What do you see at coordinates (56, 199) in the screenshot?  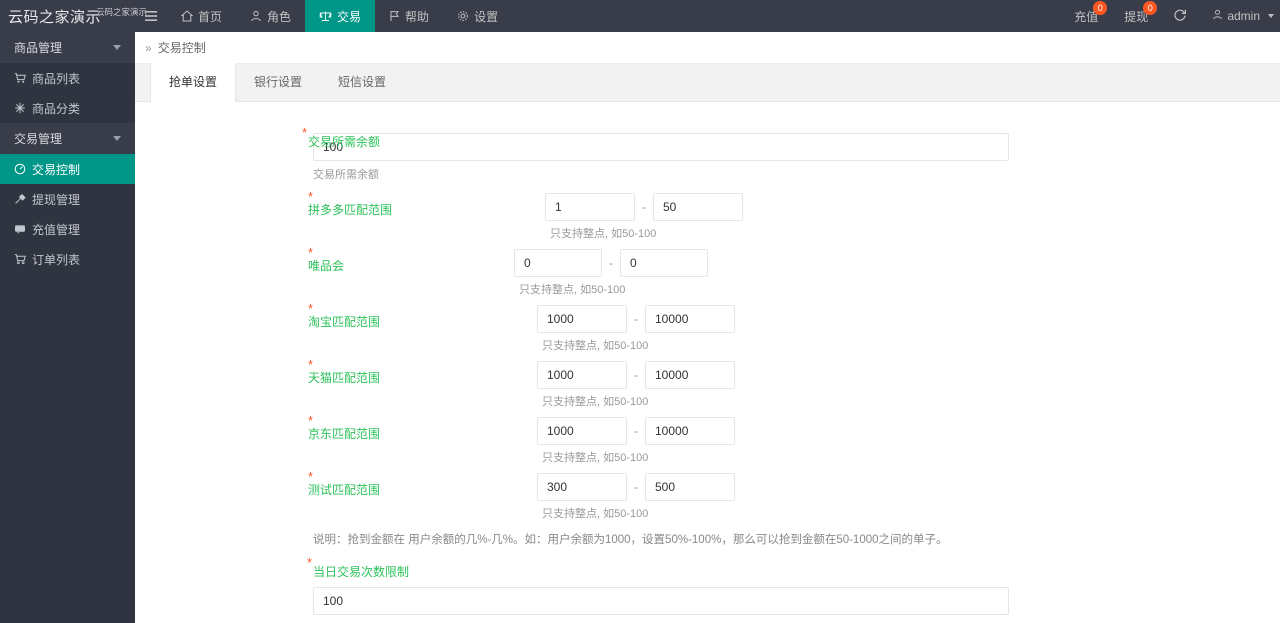 I see `sidebar-item-withdraw-manage-label: 提现管理` at bounding box center [56, 199].